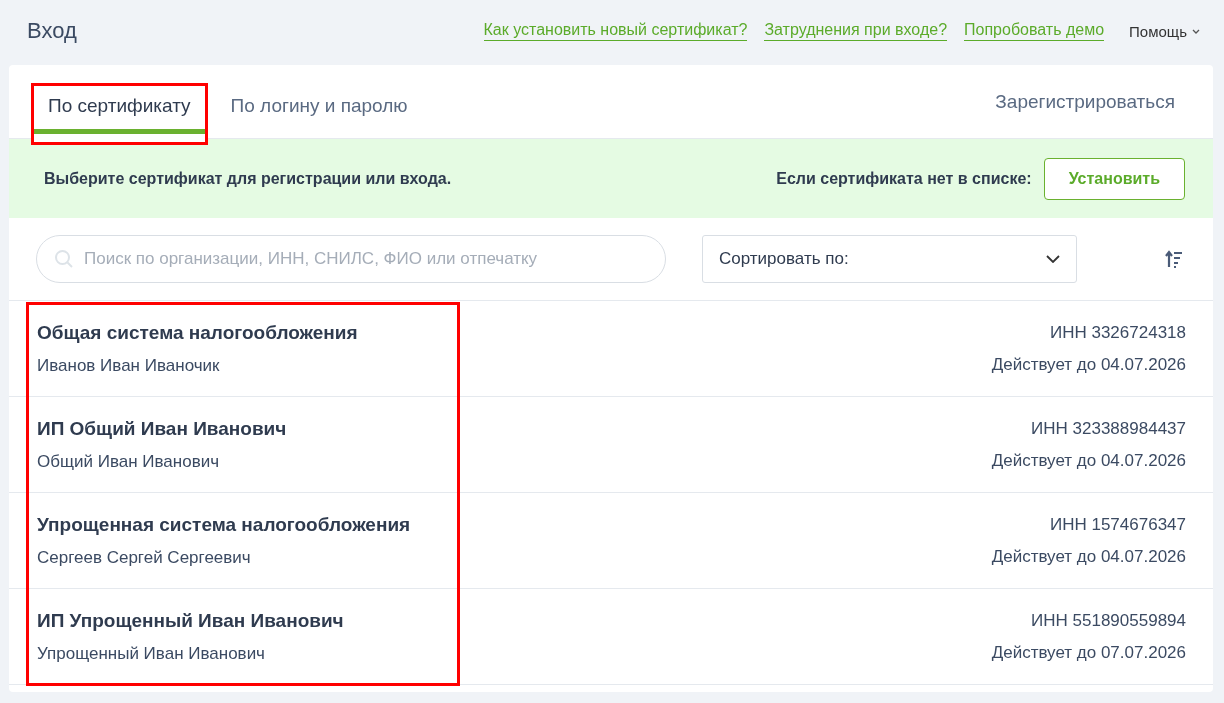  I want to click on caret-icon, so click(1196, 31).